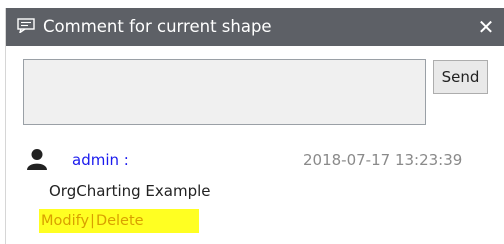  Describe the element at coordinates (383, 160) in the screenshot. I see `comment-timestamp: 2018-07-17 13:23:39` at that location.